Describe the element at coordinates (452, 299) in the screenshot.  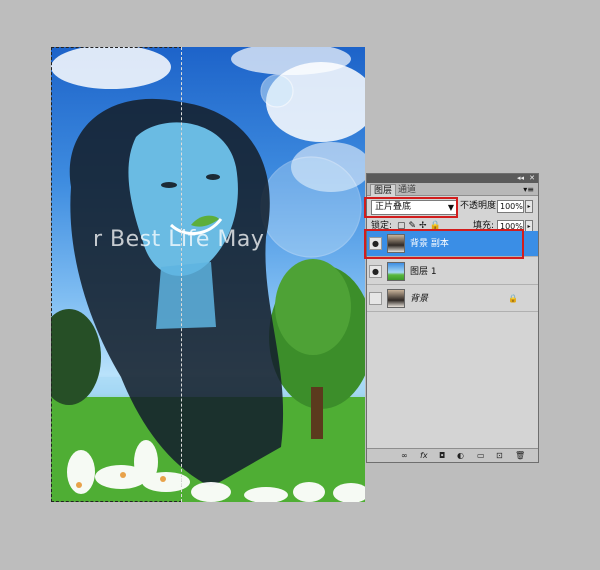
I see `layer-row-background: 背景 🔒` at that location.